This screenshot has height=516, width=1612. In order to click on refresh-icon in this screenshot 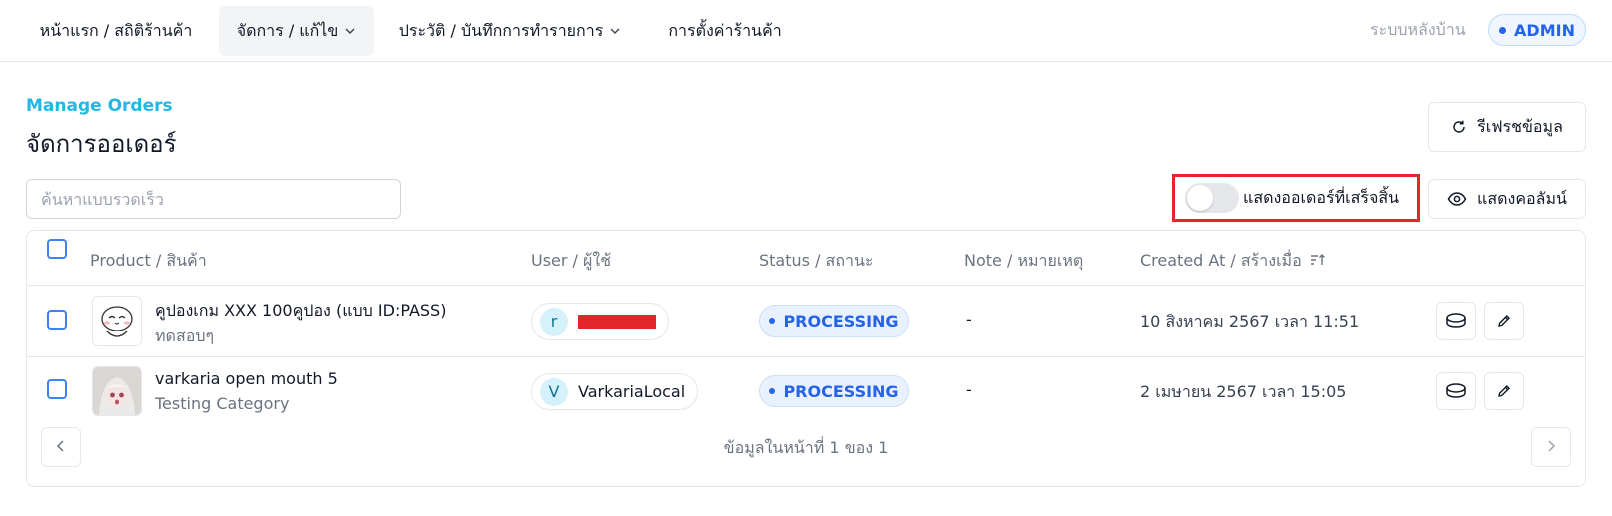, I will do `click(1459, 127)`.